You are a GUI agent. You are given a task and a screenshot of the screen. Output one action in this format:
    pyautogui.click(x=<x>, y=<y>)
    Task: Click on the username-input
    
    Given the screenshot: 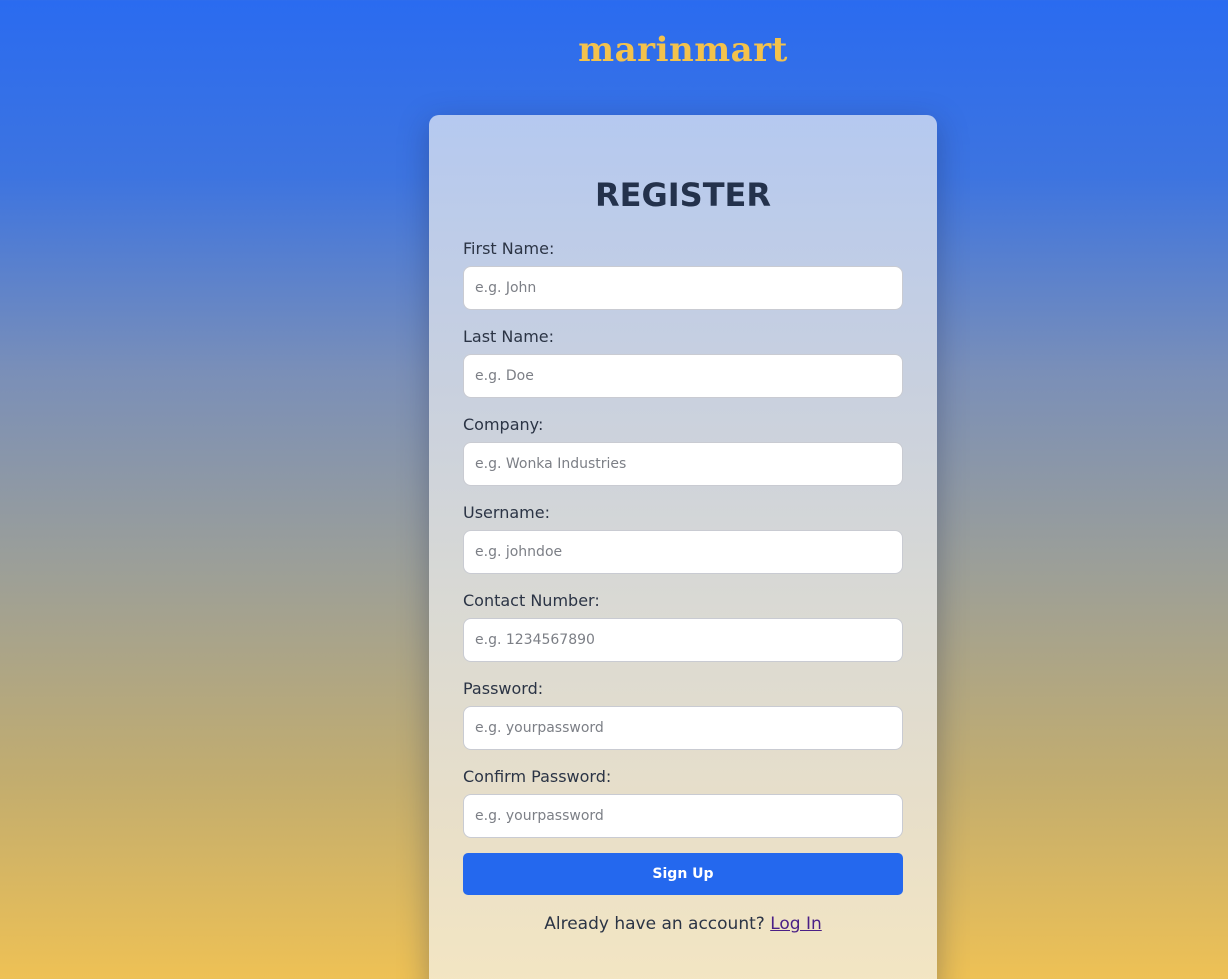 What is the action you would take?
    pyautogui.click(x=683, y=552)
    